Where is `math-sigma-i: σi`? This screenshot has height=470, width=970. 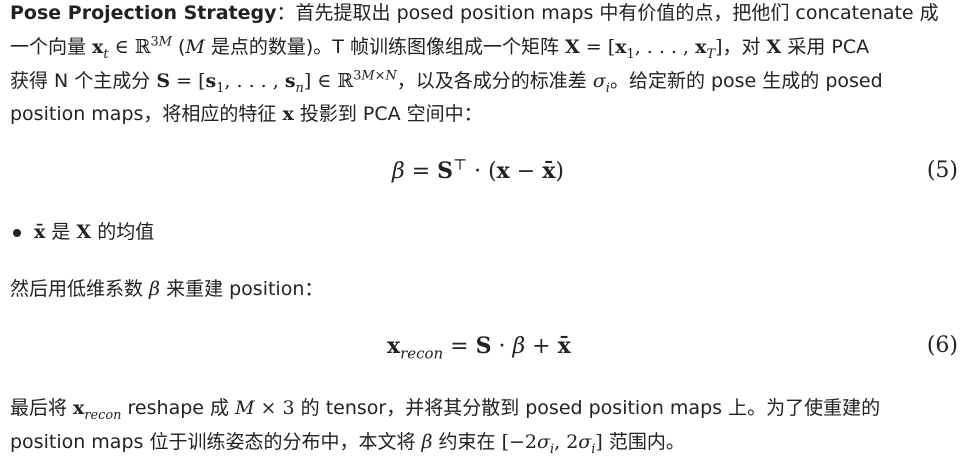 math-sigma-i: σi is located at coordinates (601, 83).